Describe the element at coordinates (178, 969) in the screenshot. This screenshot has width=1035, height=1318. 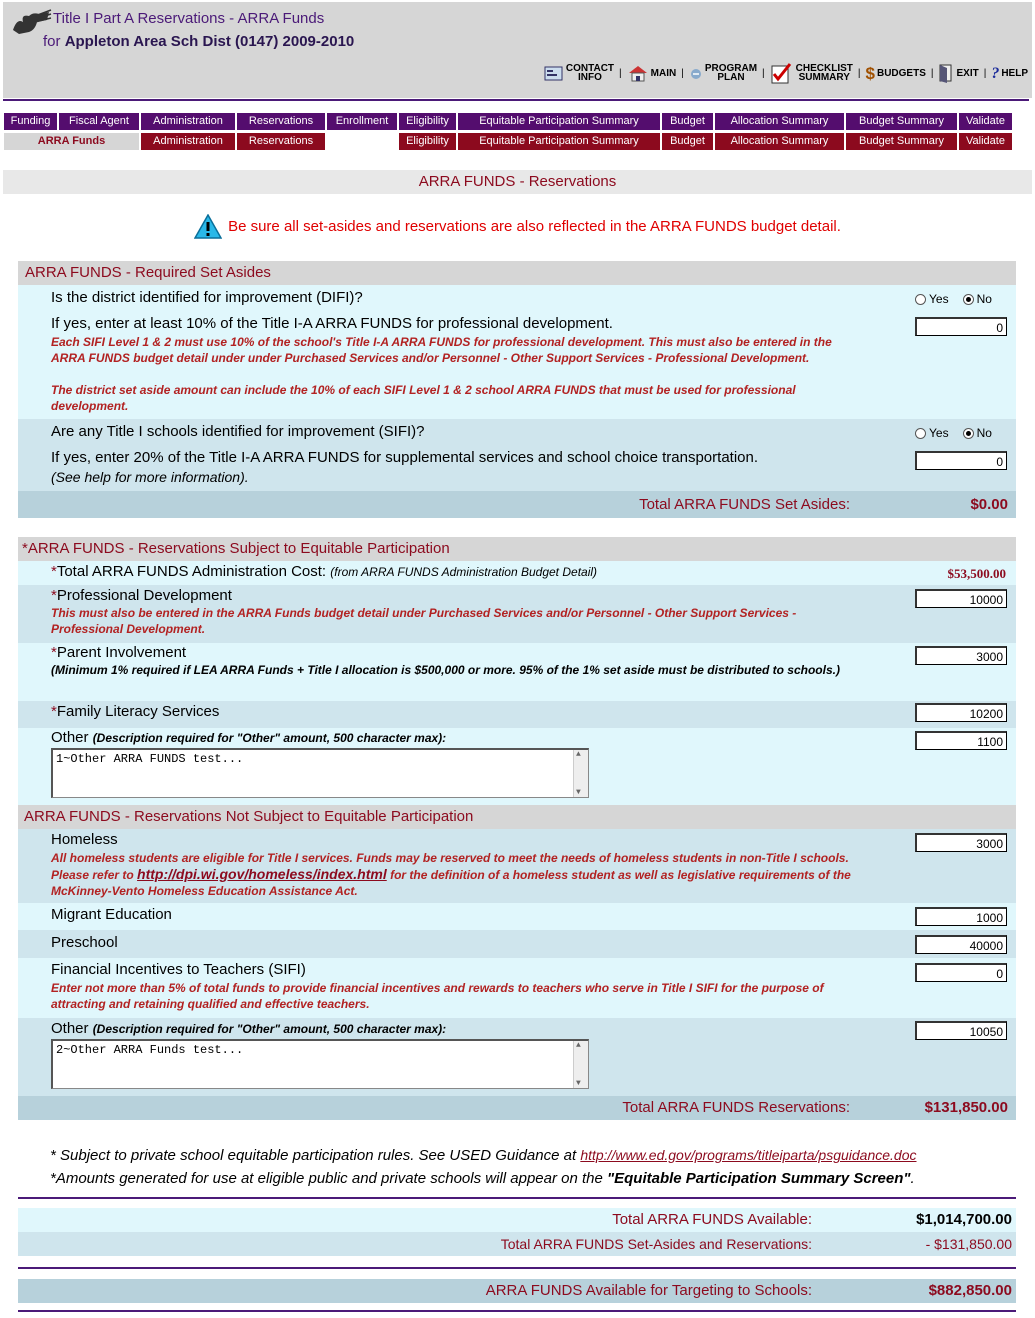
I see `fin-label: Financial Incentives to Teachers (SIFI)` at that location.